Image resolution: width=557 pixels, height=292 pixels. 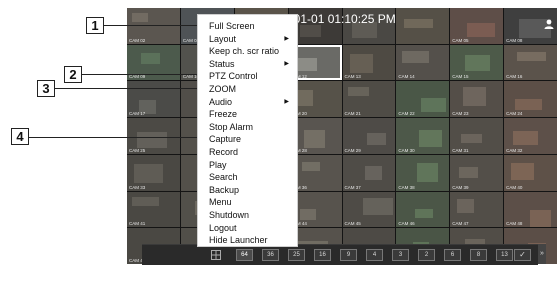 What do you see at coordinates (252, 102) in the screenshot?
I see `menu-item-audio: Audio ▶` at bounding box center [252, 102].